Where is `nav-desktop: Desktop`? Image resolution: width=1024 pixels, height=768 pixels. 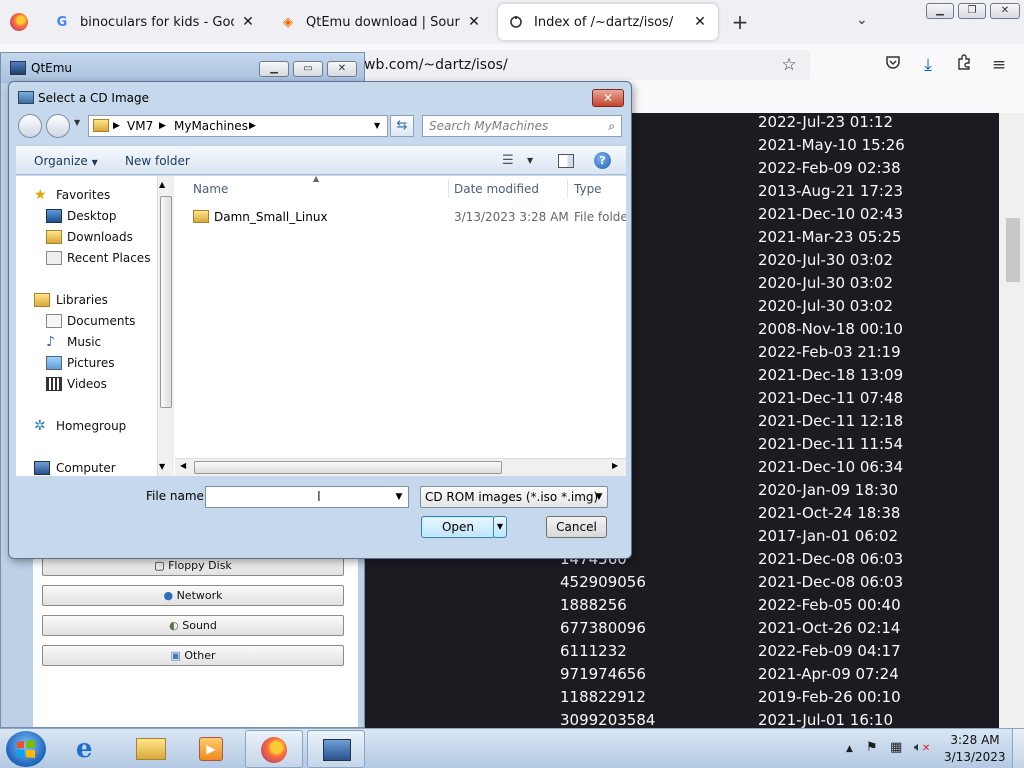 nav-desktop: Desktop is located at coordinates (90, 216).